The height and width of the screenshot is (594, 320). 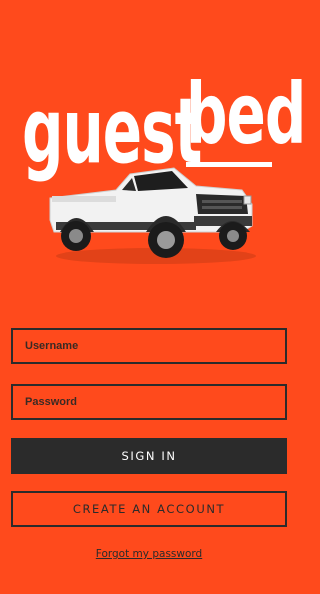 I want to click on password-input, so click(x=149, y=402).